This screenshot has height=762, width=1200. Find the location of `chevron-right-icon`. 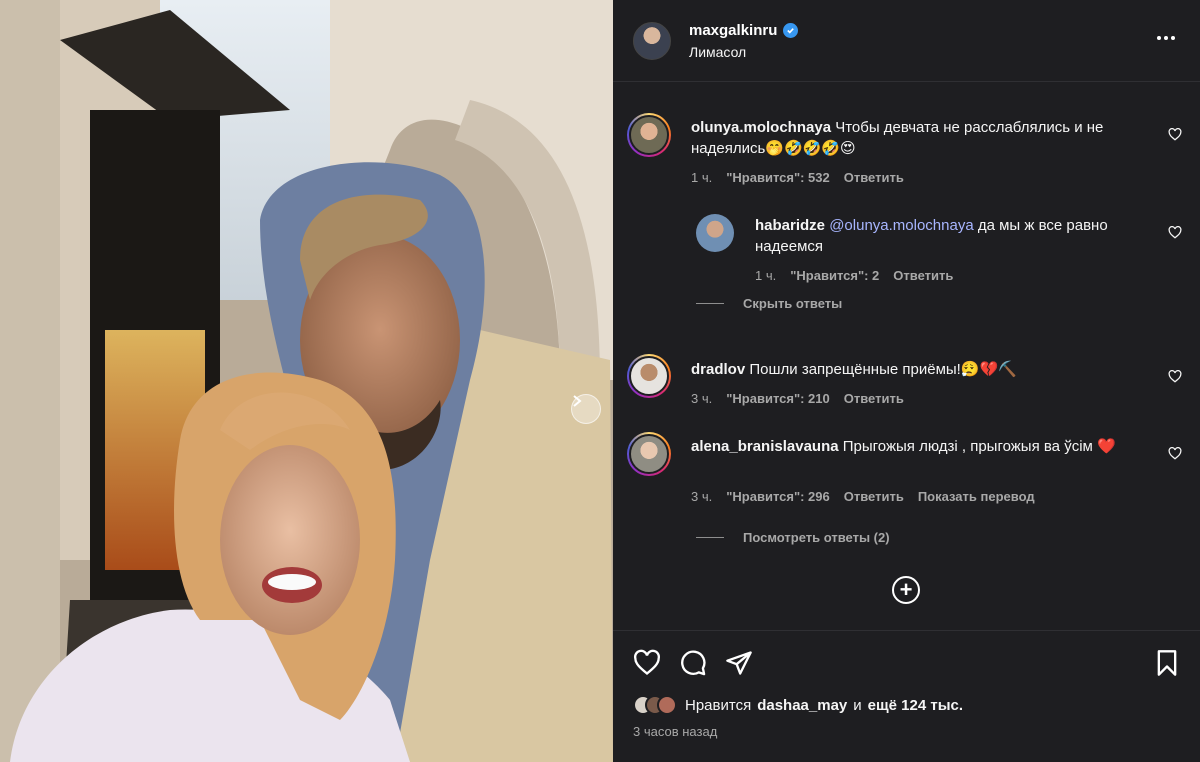

chevron-right-icon is located at coordinates (577, 401).